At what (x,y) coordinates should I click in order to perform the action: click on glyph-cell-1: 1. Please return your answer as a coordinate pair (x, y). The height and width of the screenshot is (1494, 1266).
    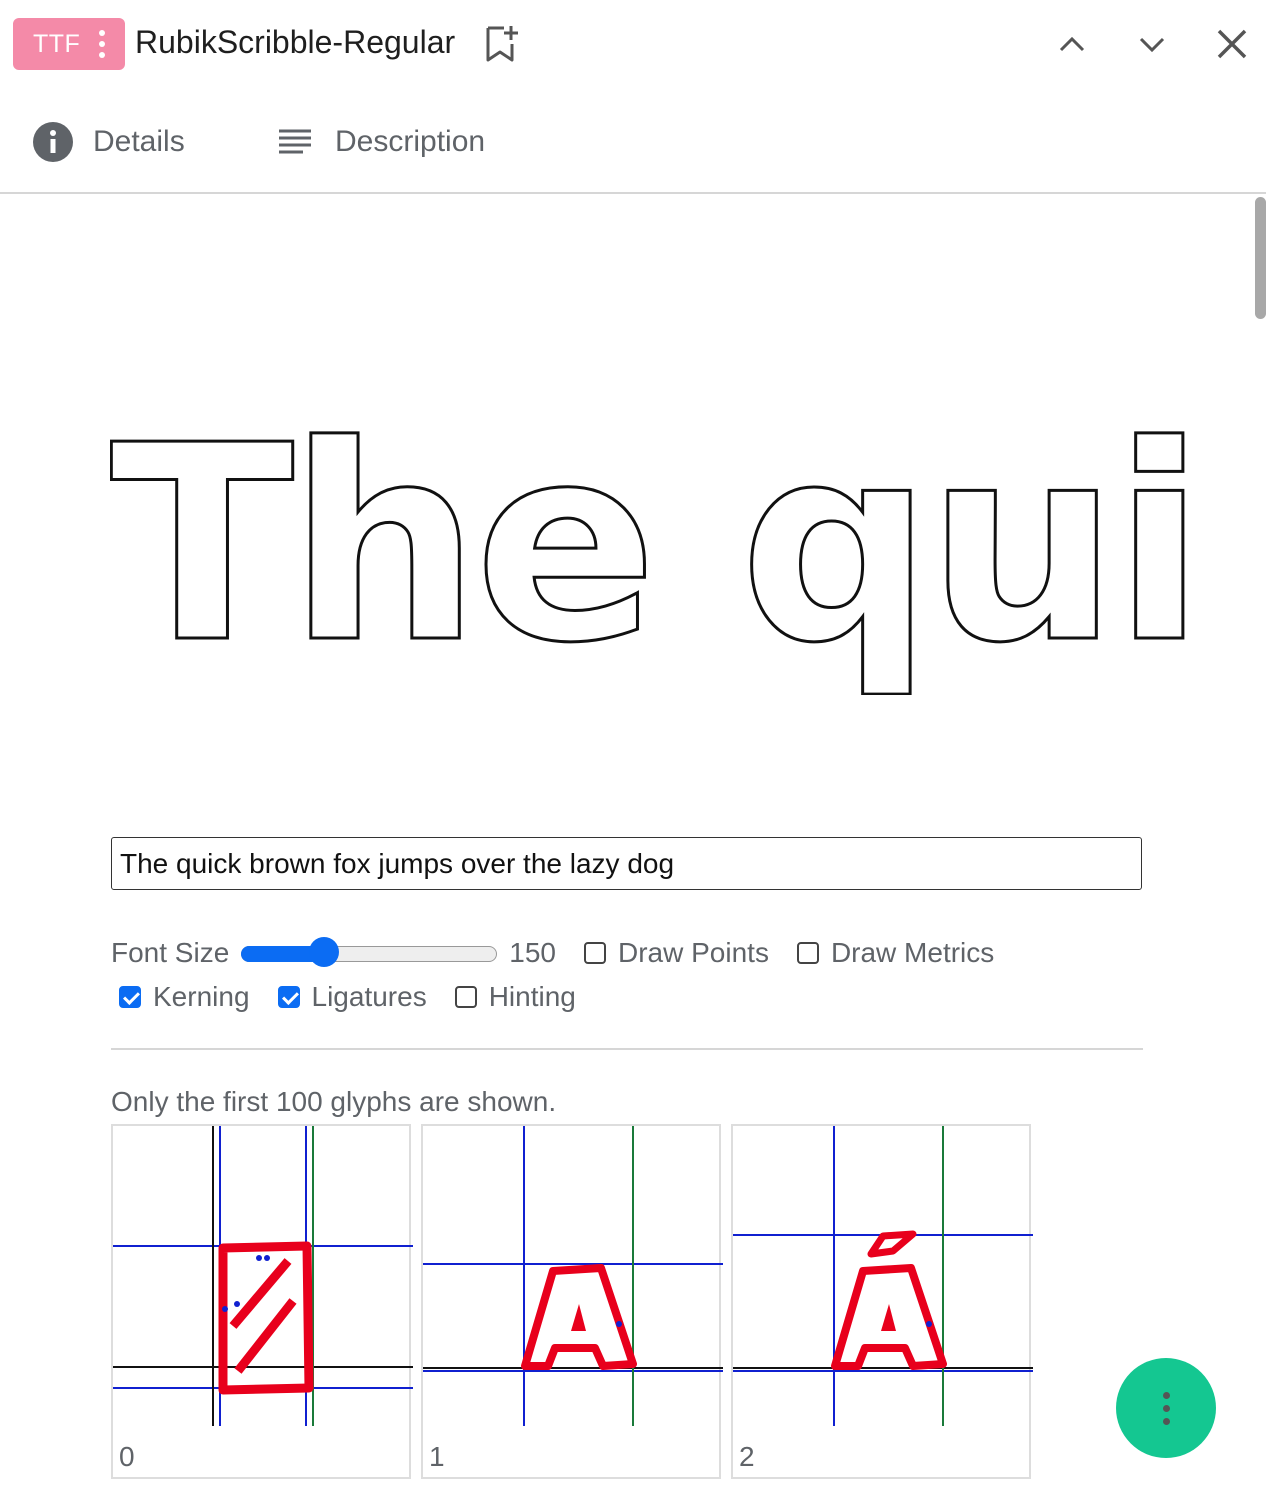
    Looking at the image, I should click on (572, 1301).